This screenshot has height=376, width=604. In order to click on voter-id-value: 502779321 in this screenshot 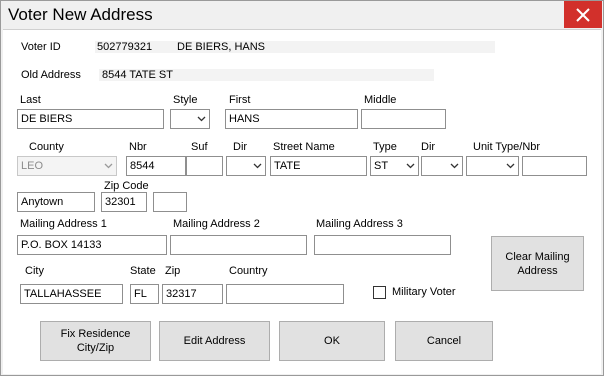, I will do `click(125, 47)`.